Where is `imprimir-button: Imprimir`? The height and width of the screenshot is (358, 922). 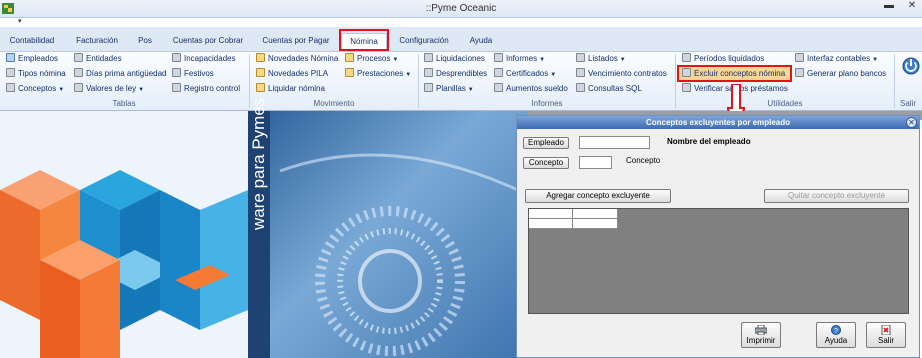 imprimir-button: Imprimir is located at coordinates (761, 335).